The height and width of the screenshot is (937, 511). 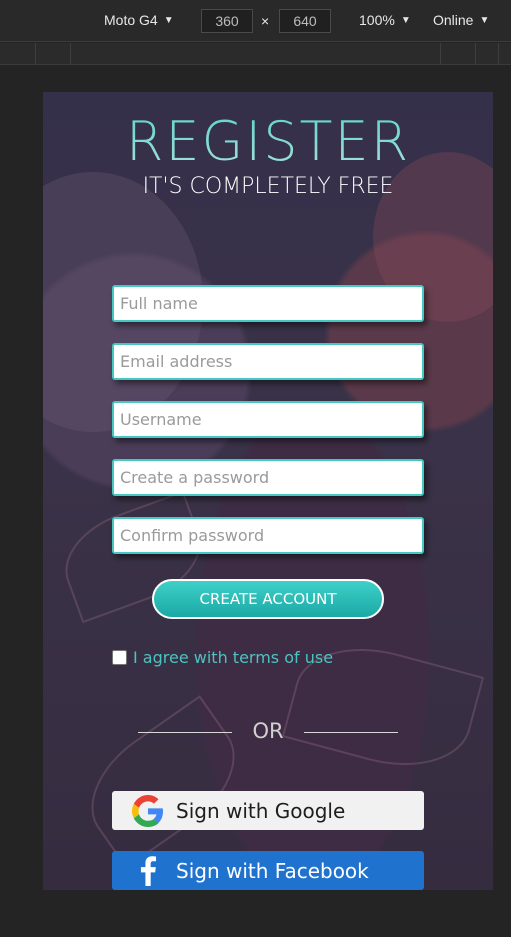 I want to click on terms-agreement: I agree with terms of use, so click(x=222, y=657).